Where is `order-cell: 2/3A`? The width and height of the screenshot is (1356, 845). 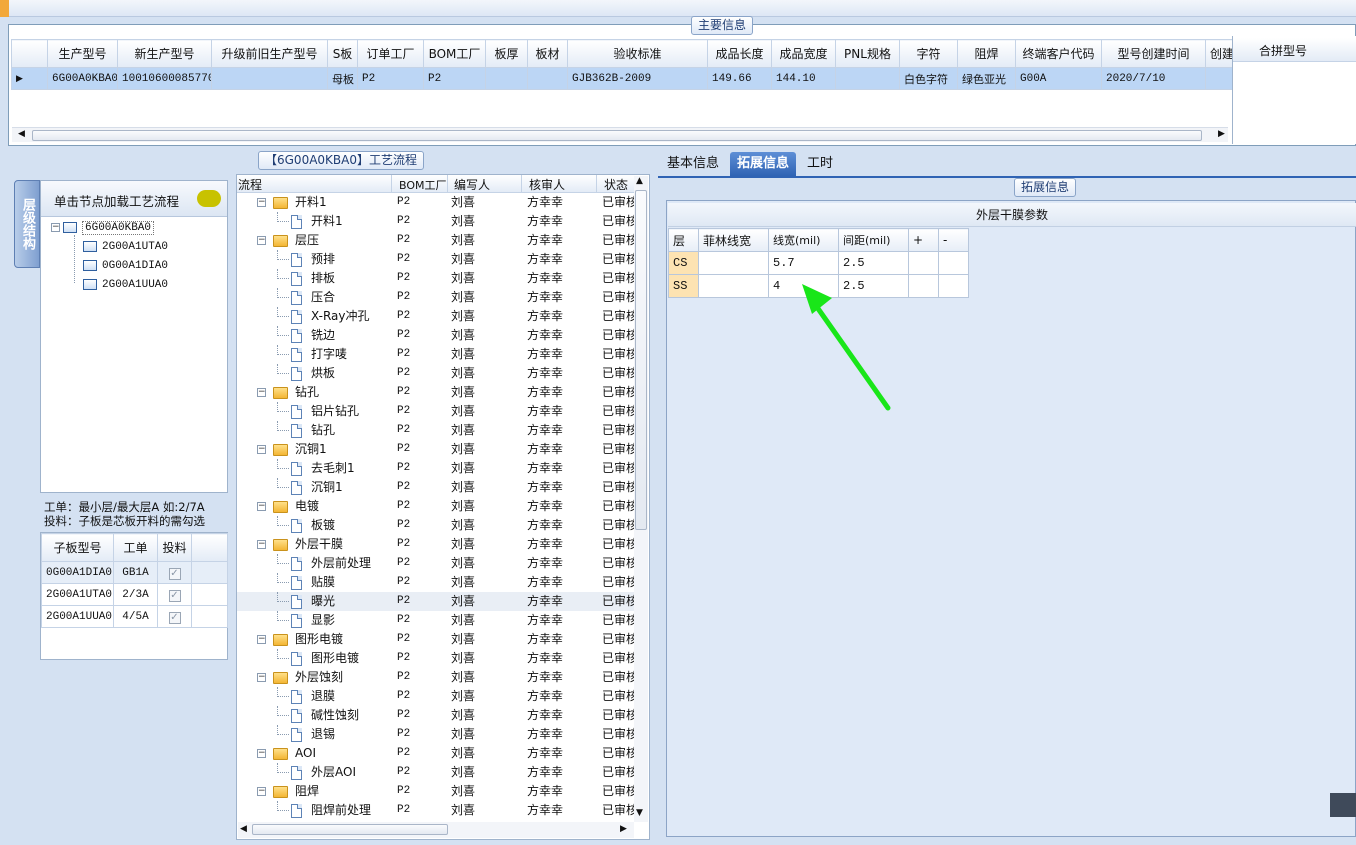
order-cell: 2/3A is located at coordinates (135, 594).